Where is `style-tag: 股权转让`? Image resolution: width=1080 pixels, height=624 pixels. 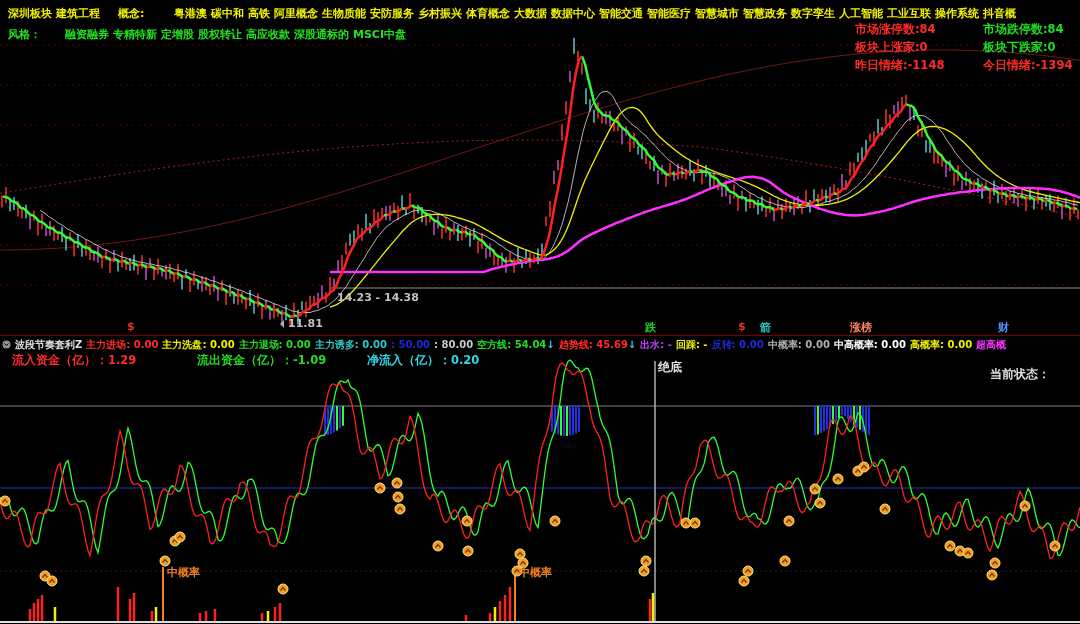
style-tag: 股权转让 is located at coordinates (220, 34).